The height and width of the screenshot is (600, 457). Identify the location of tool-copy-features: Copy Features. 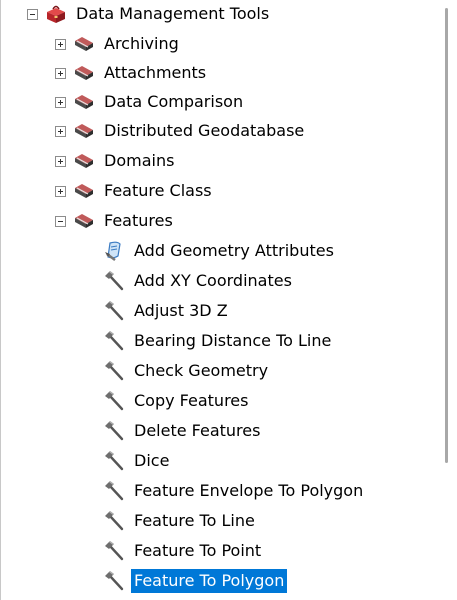
(177, 401).